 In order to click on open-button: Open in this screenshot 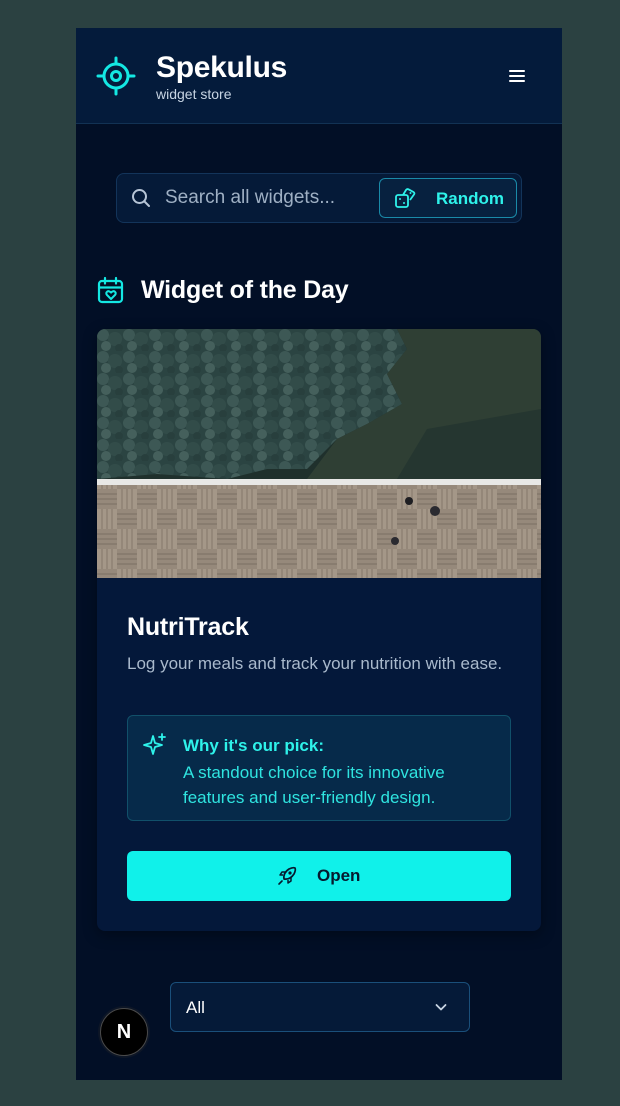, I will do `click(319, 876)`.